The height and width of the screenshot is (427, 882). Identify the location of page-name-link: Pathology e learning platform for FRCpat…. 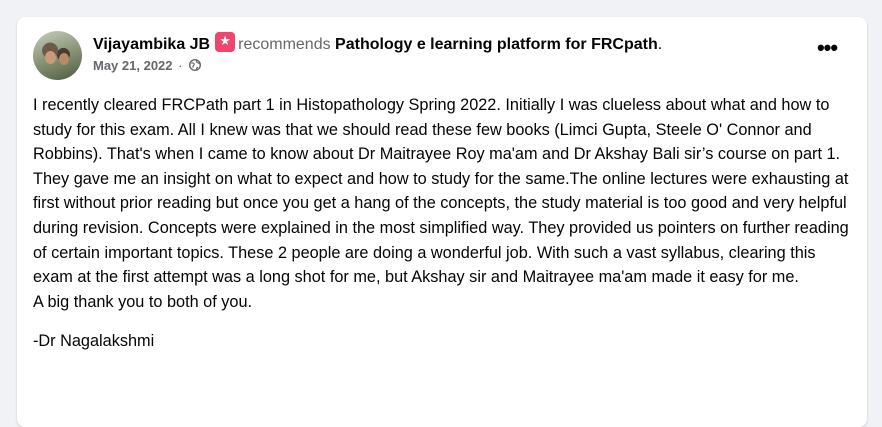
(496, 44).